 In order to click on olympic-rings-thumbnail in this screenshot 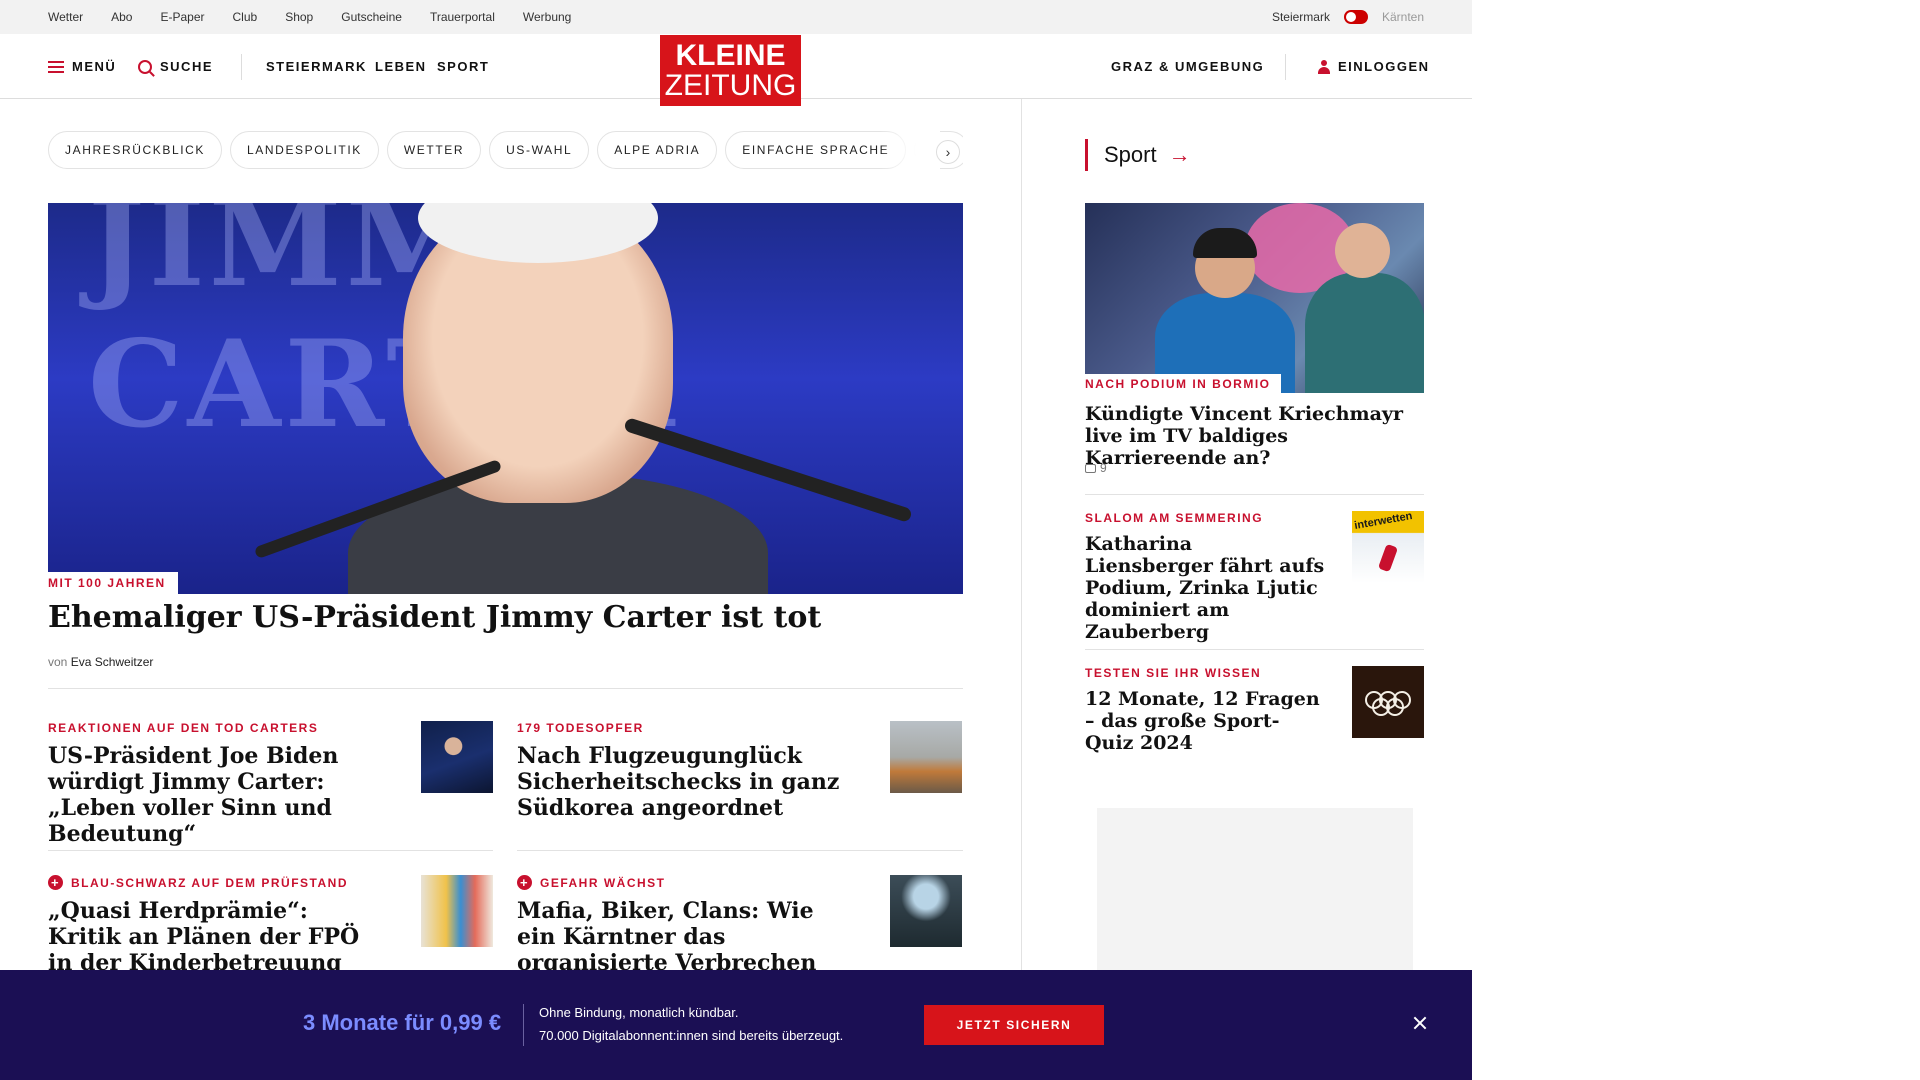, I will do `click(1388, 702)`.